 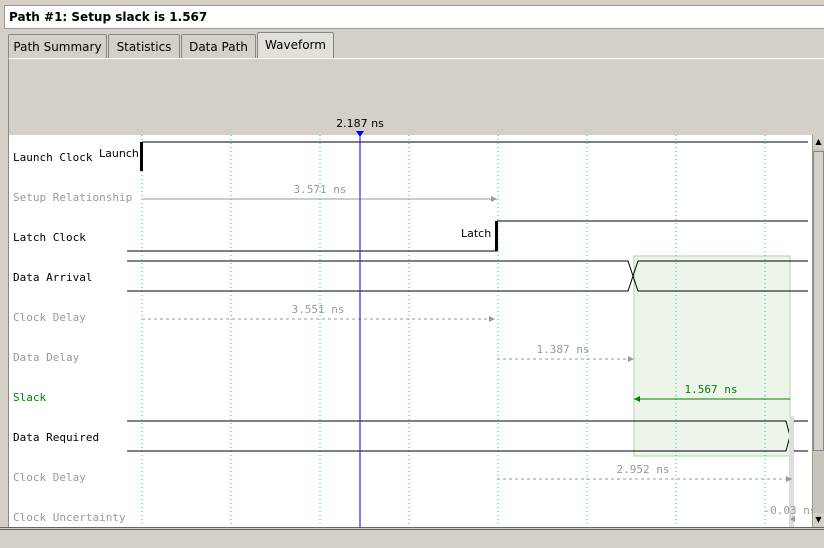 What do you see at coordinates (711, 389) in the screenshot?
I see `slack-value: 1.567 ns` at bounding box center [711, 389].